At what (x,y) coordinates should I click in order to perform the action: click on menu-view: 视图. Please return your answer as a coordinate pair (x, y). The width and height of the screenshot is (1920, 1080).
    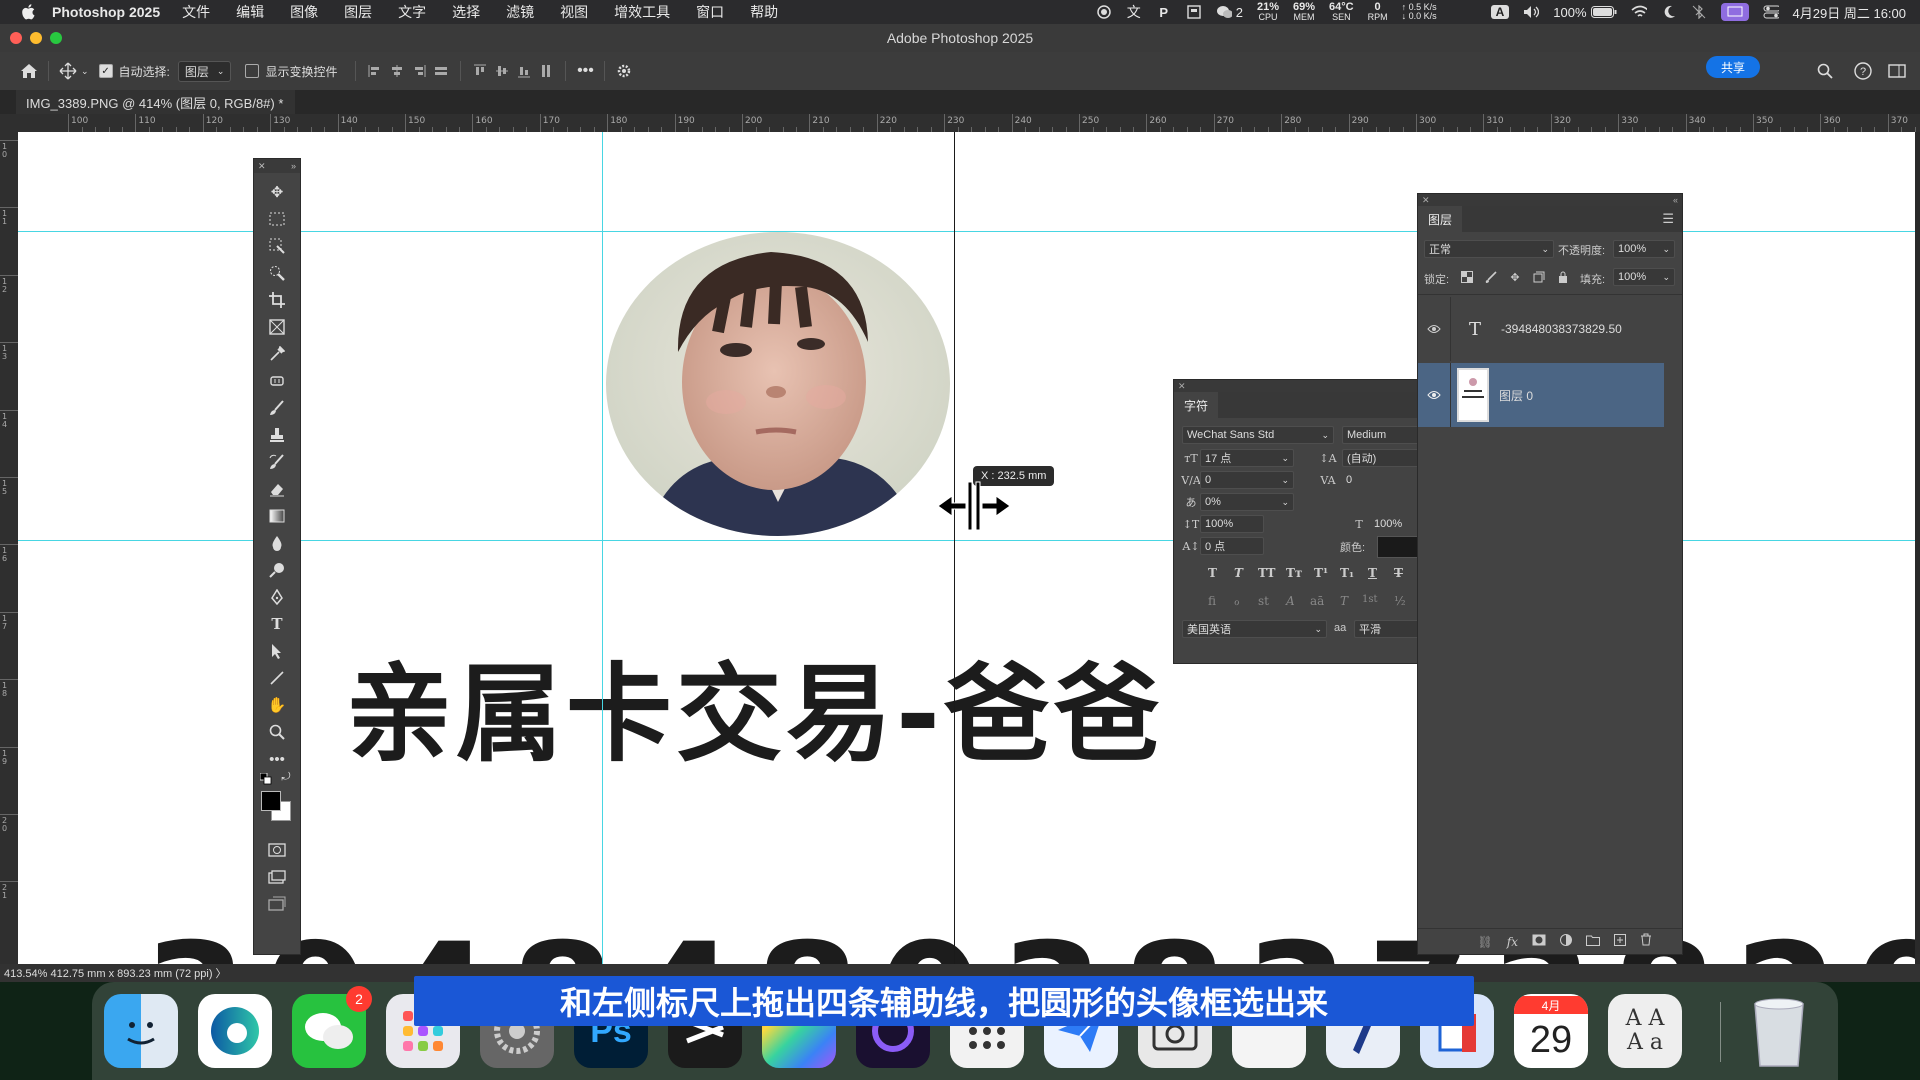
    Looking at the image, I should click on (574, 12).